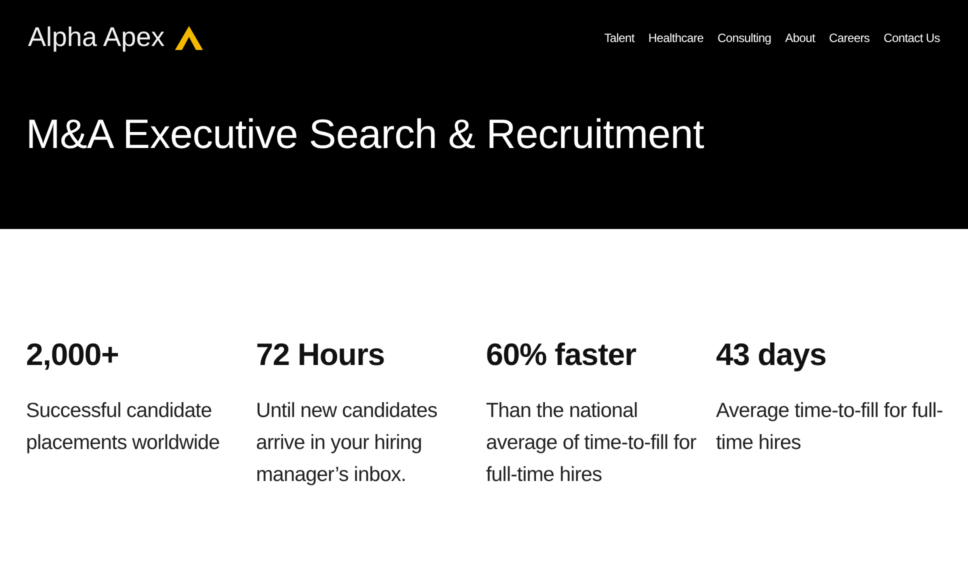 This screenshot has height=568, width=968. What do you see at coordinates (73, 355) in the screenshot?
I see `stat-value: 2,000+` at bounding box center [73, 355].